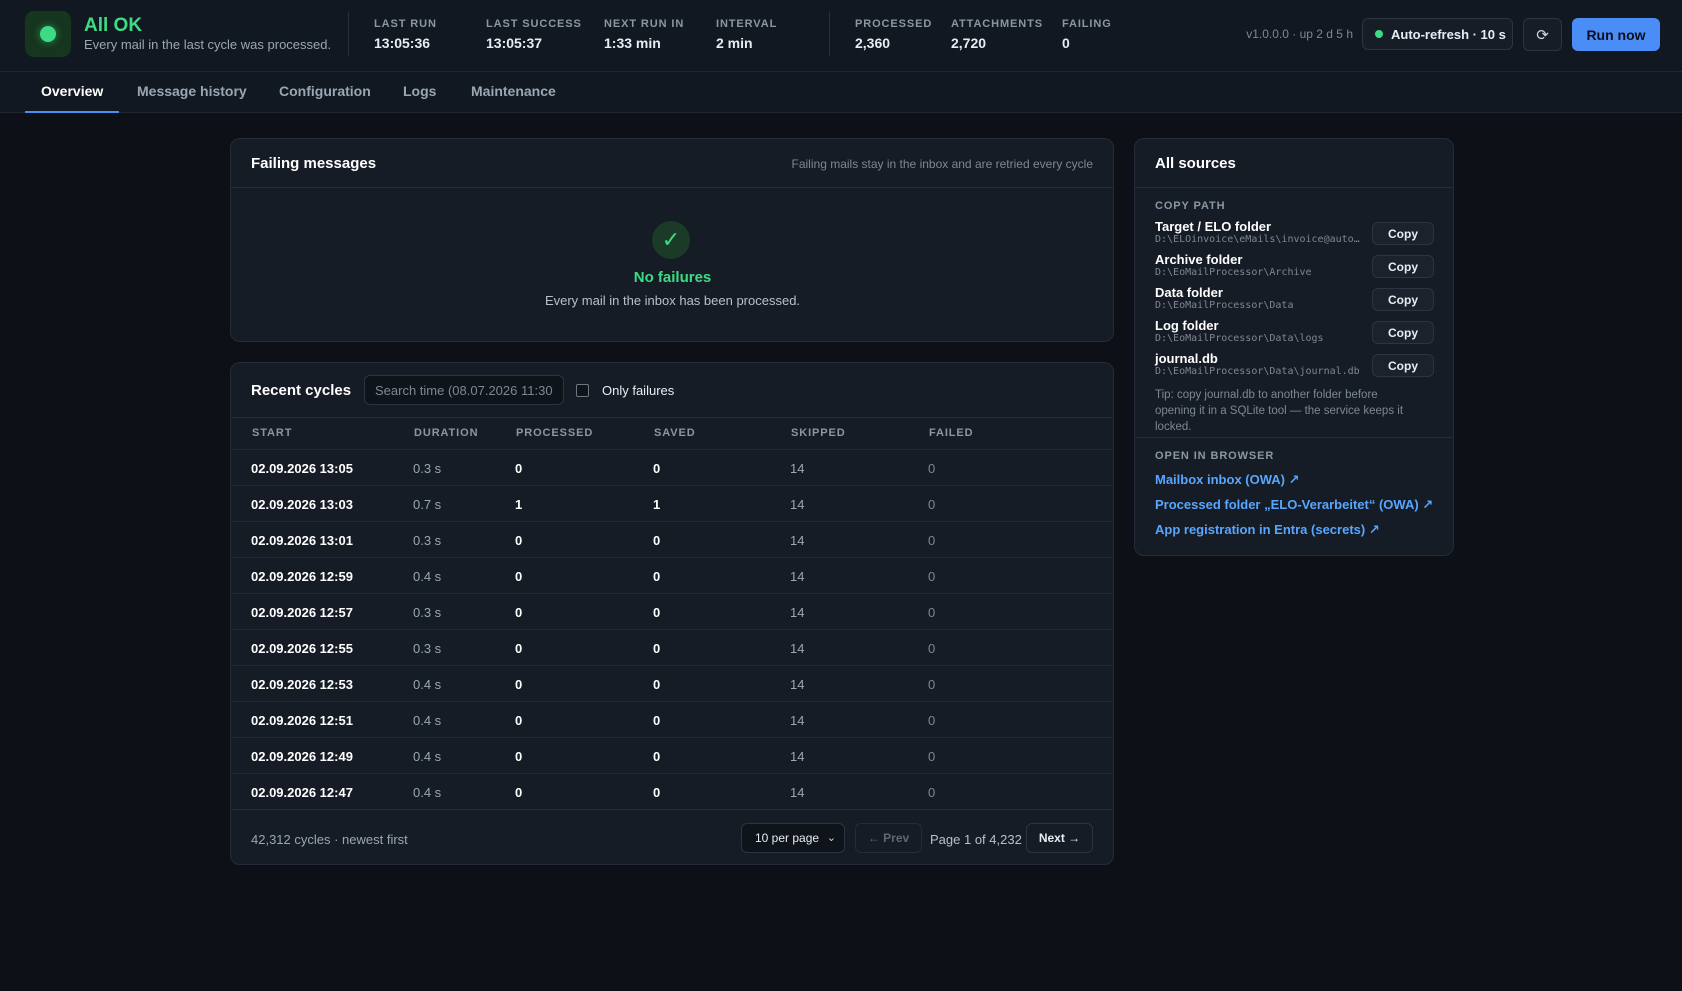 This screenshot has width=1682, height=991. Describe the element at coordinates (1224, 305) in the screenshot. I see `source-path: D:\EoMailProcessor\Data` at that location.